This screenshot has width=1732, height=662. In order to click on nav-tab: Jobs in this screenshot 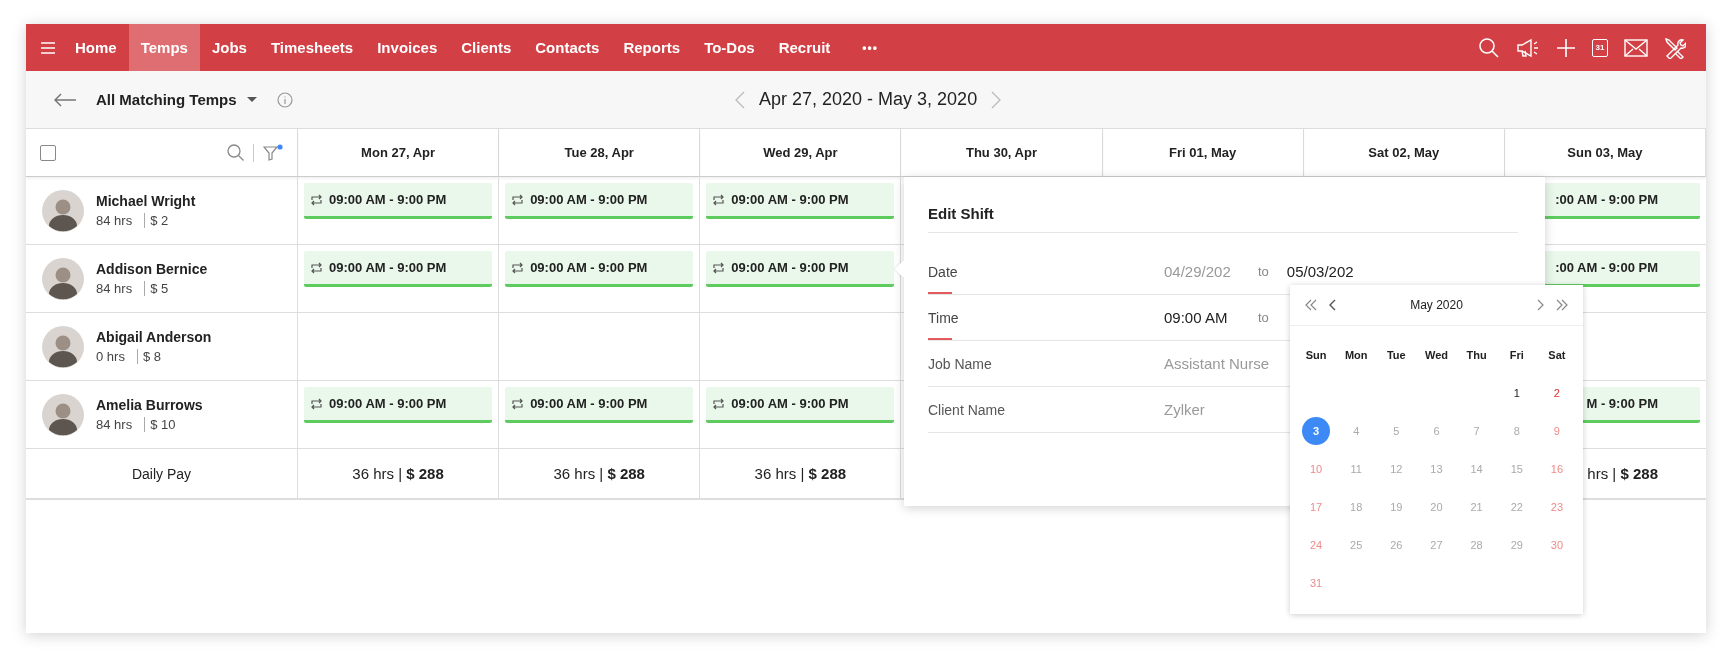, I will do `click(229, 47)`.